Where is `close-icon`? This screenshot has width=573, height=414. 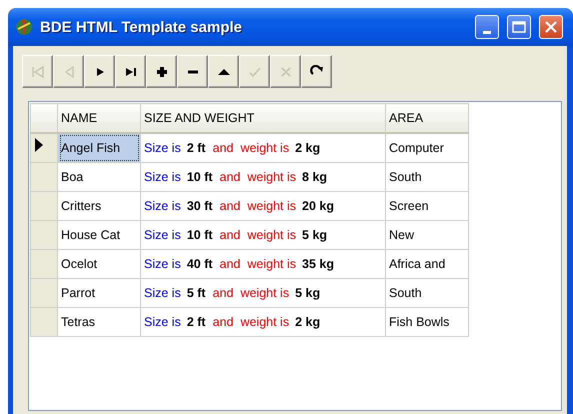 close-icon is located at coordinates (551, 27).